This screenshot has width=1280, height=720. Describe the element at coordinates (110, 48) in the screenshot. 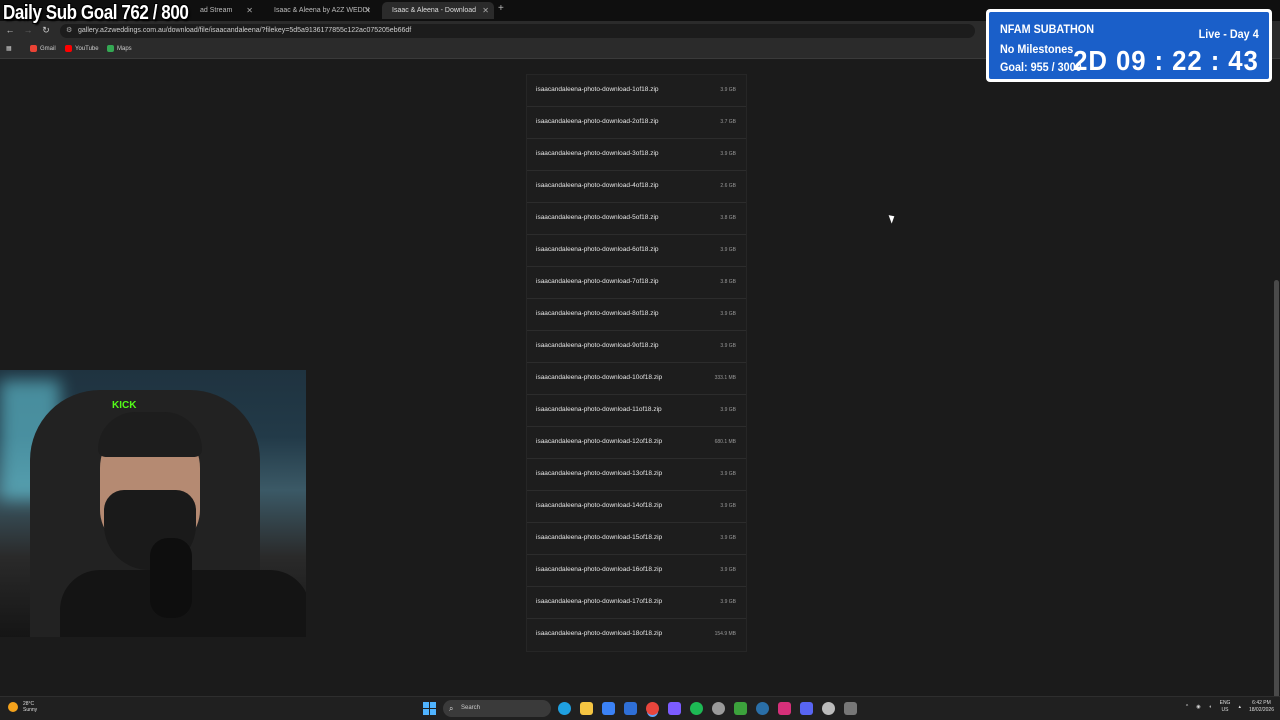

I see `maps-icon` at that location.